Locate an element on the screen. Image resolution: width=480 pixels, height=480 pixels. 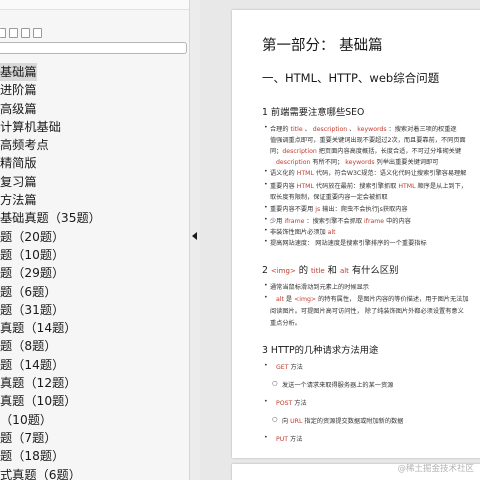
outline-item: 真题（10题） is located at coordinates (94, 401).